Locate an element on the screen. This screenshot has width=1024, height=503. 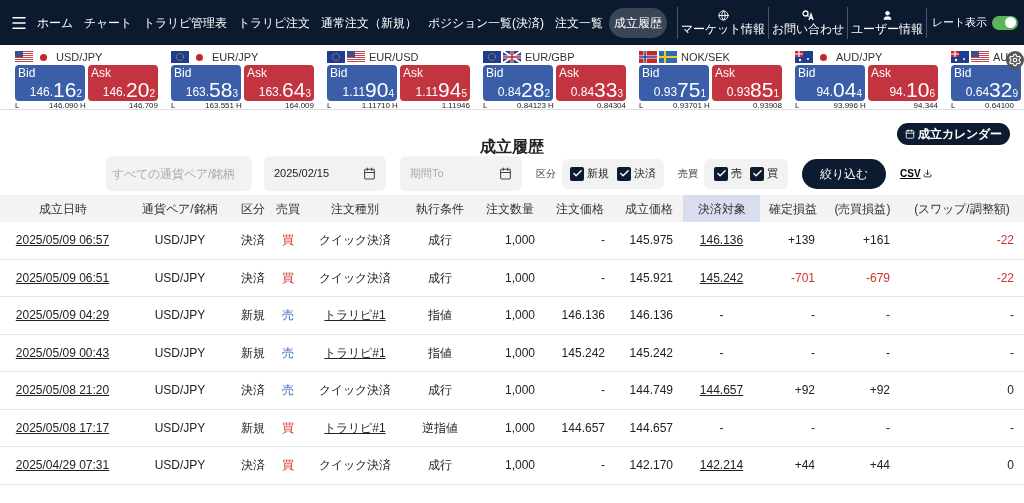
calendar-button: 成立カレンダー is located at coordinates (953, 134).